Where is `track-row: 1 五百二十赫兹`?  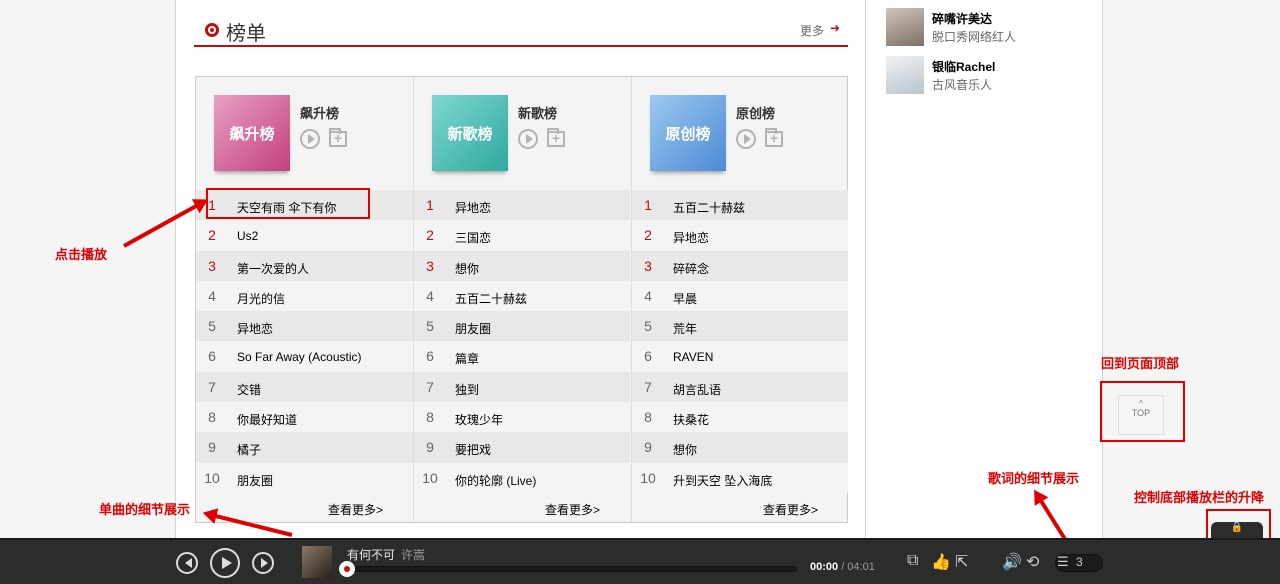 track-row: 1 五百二十赫兹 is located at coordinates (740, 205).